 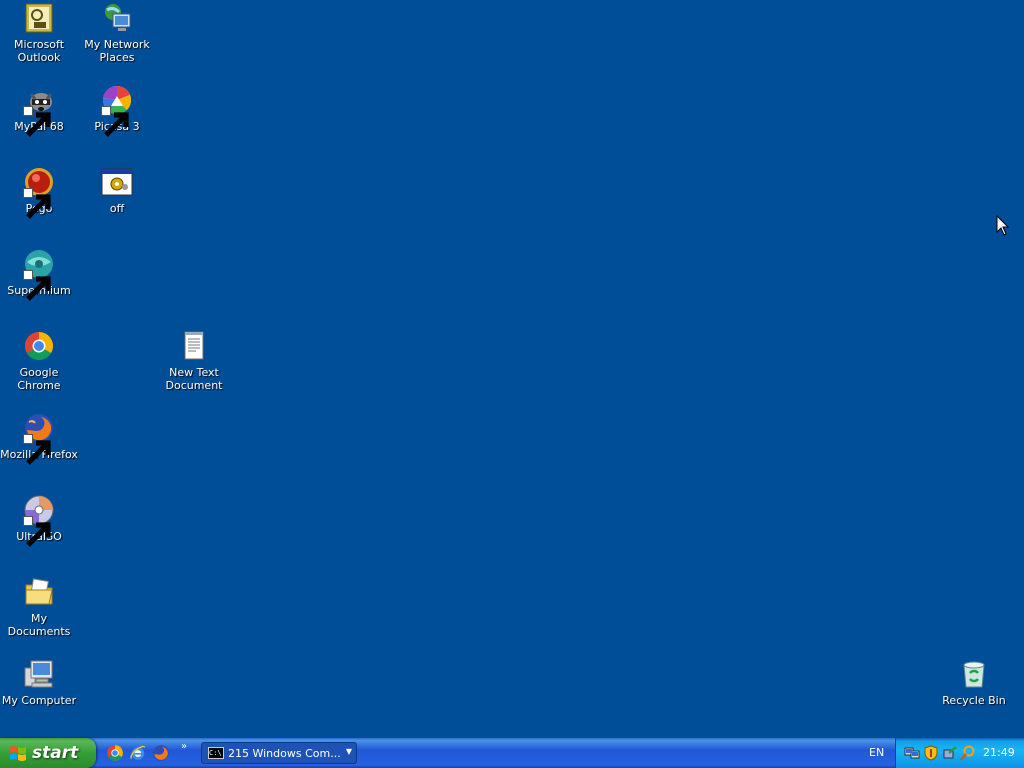 I want to click on windows-logo-icon, so click(x=18, y=753).